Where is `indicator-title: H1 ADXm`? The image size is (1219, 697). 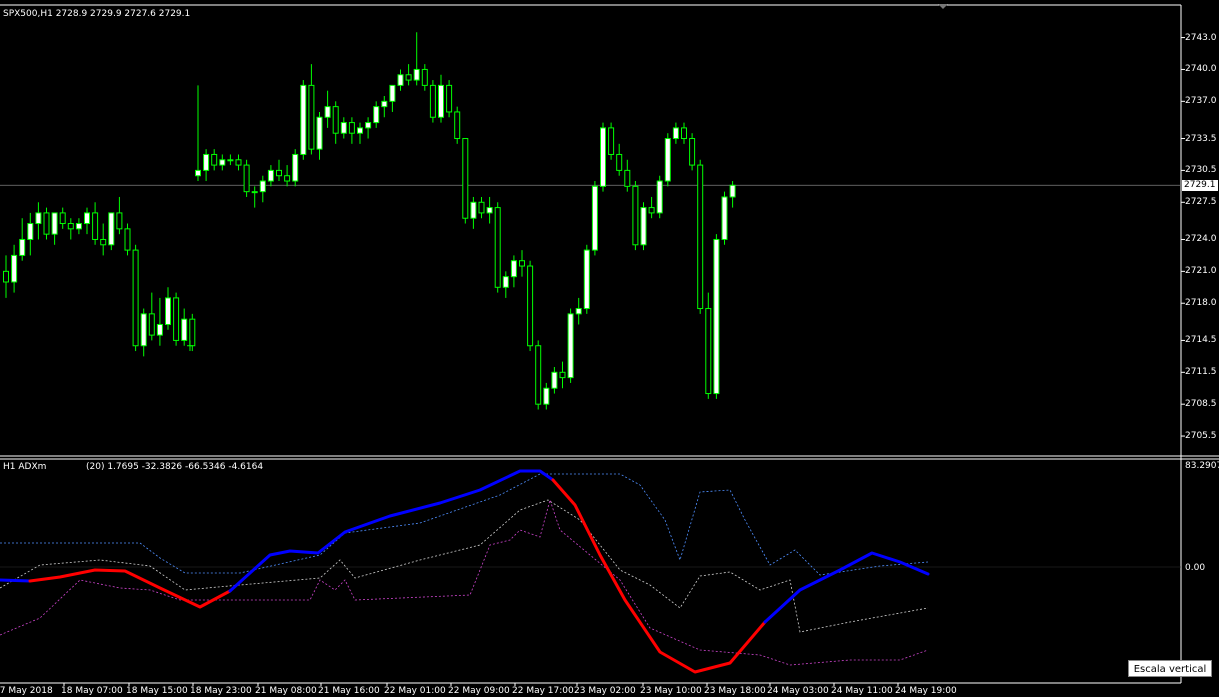 indicator-title: H1 ADXm is located at coordinates (25, 467).